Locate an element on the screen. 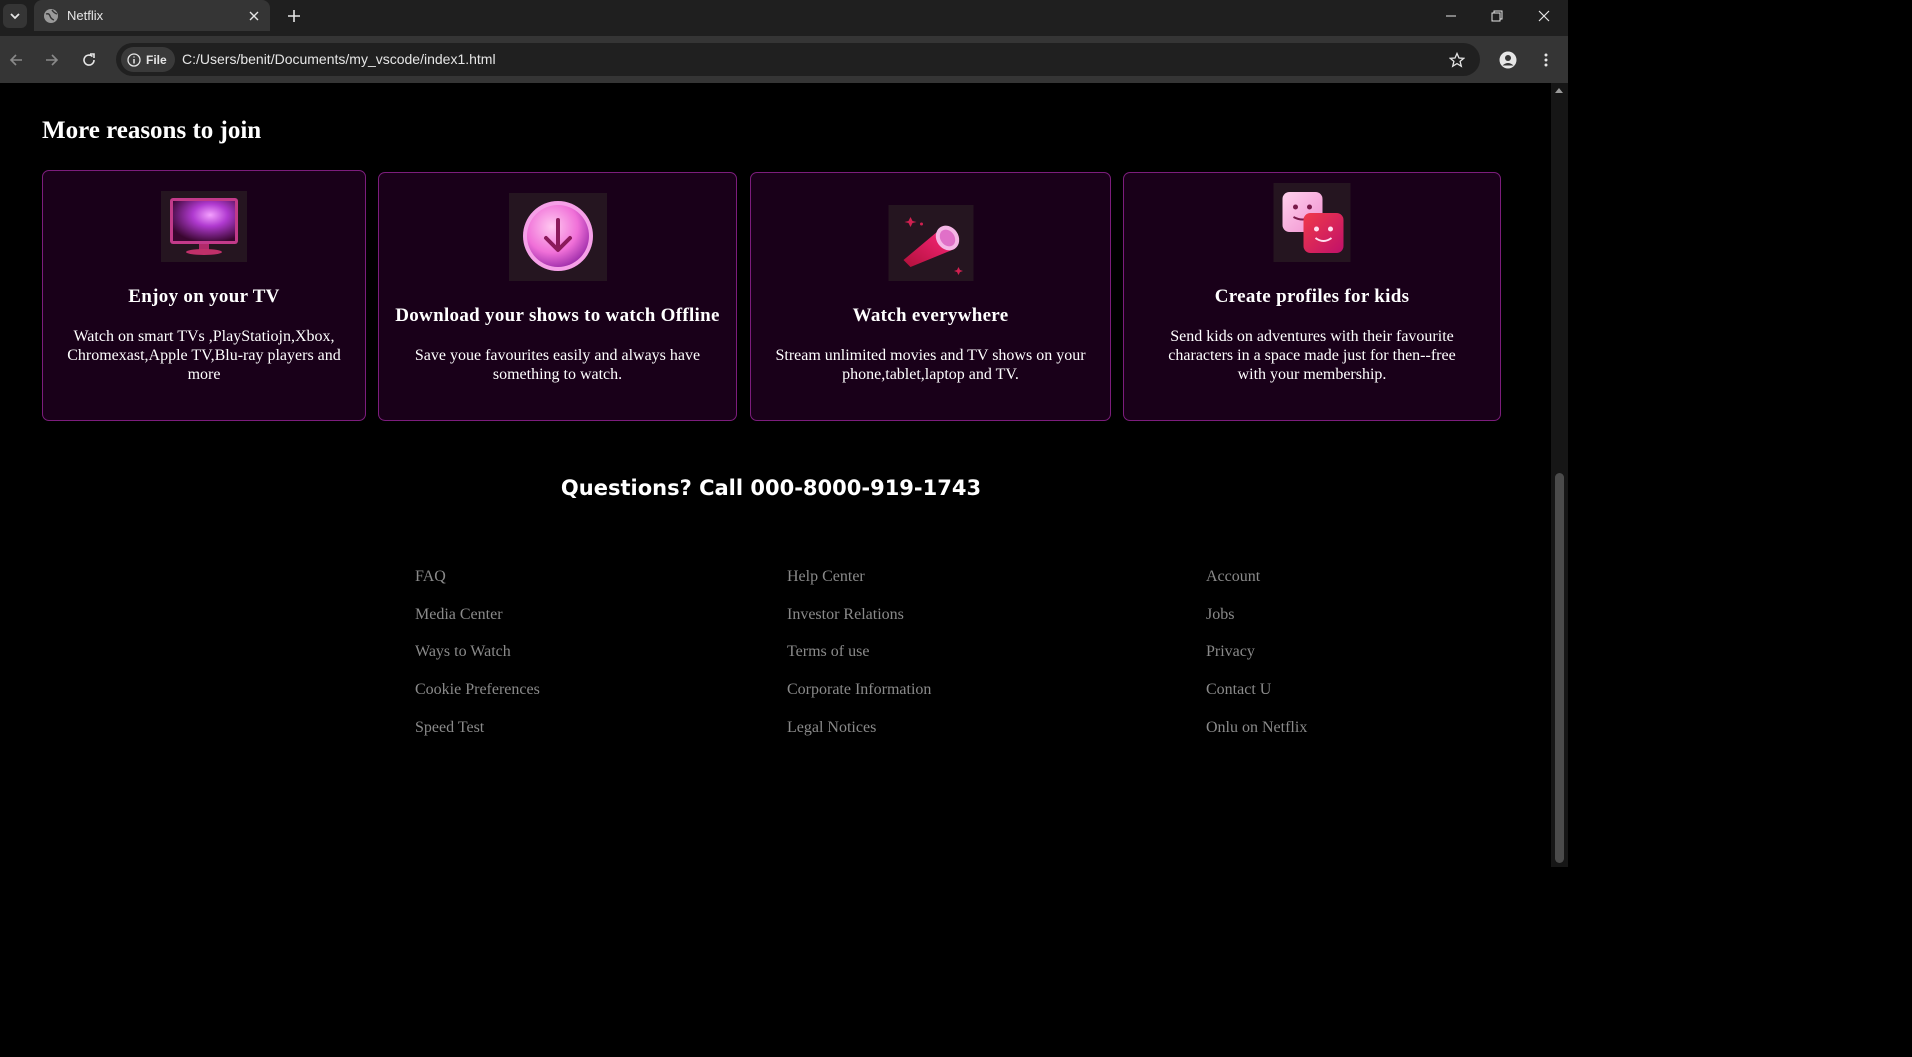 This screenshot has height=1057, width=1912. profiles-icon is located at coordinates (1312, 222).